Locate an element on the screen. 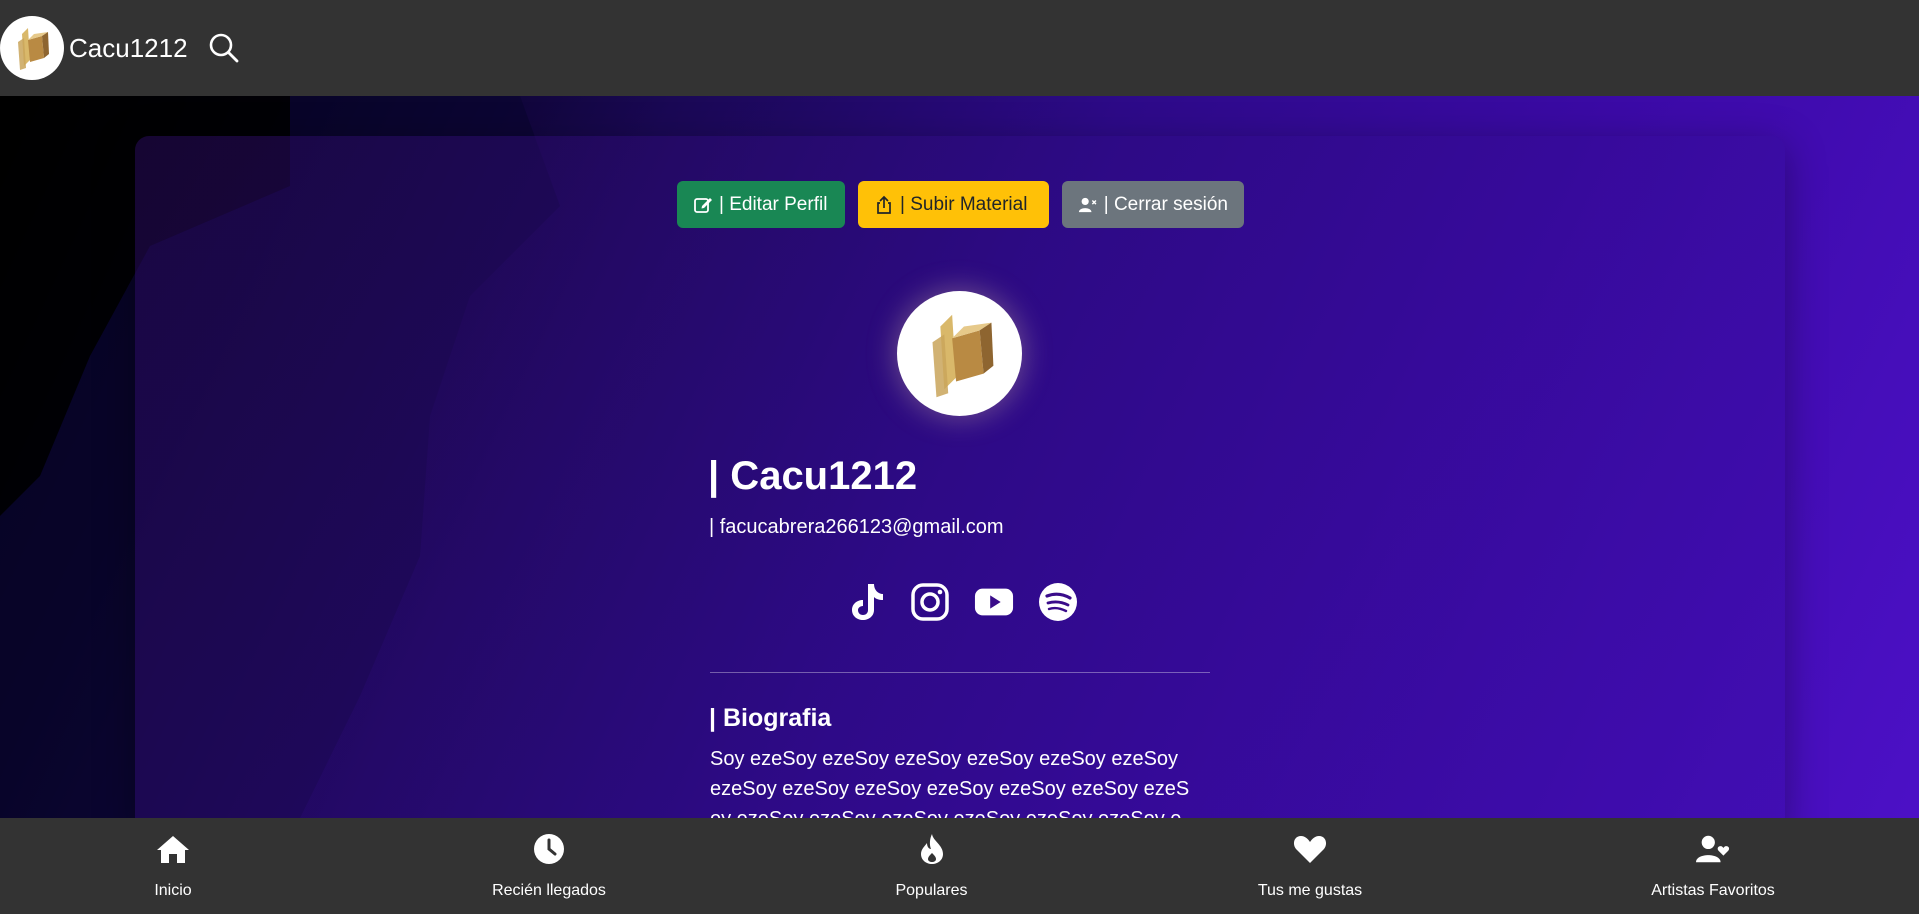 This screenshot has width=1919, height=914. edit-profile-button: | Editar Perfil is located at coordinates (761, 204).